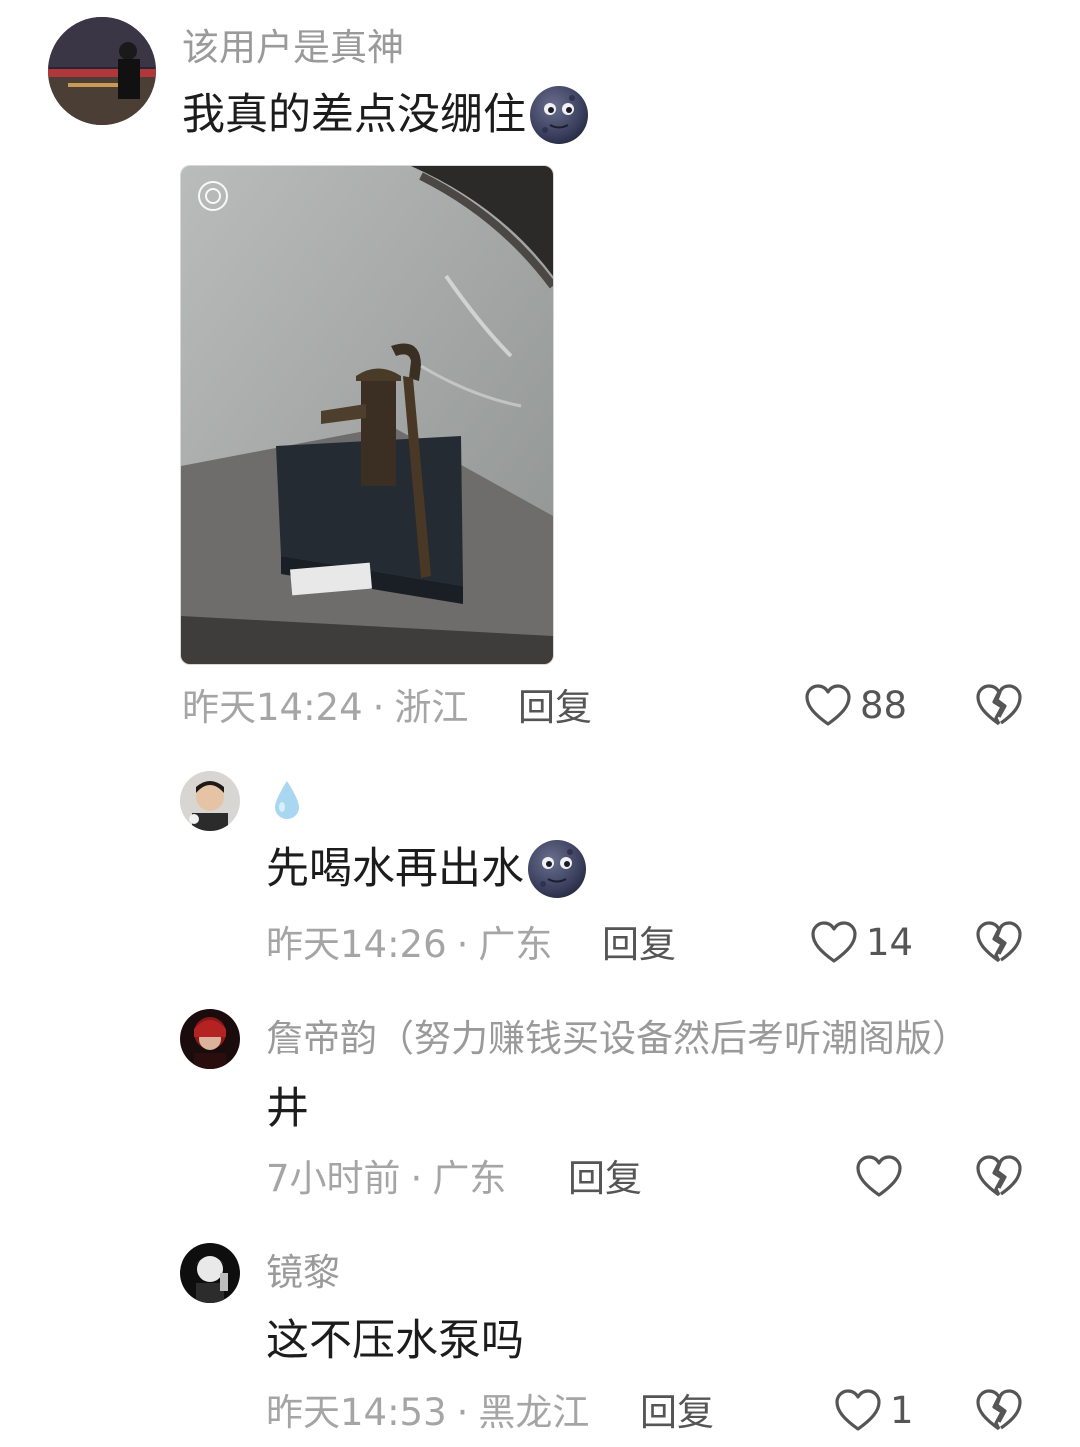 Image resolution: width=1080 pixels, height=1447 pixels. I want to click on like-button: 1, so click(874, 1410).